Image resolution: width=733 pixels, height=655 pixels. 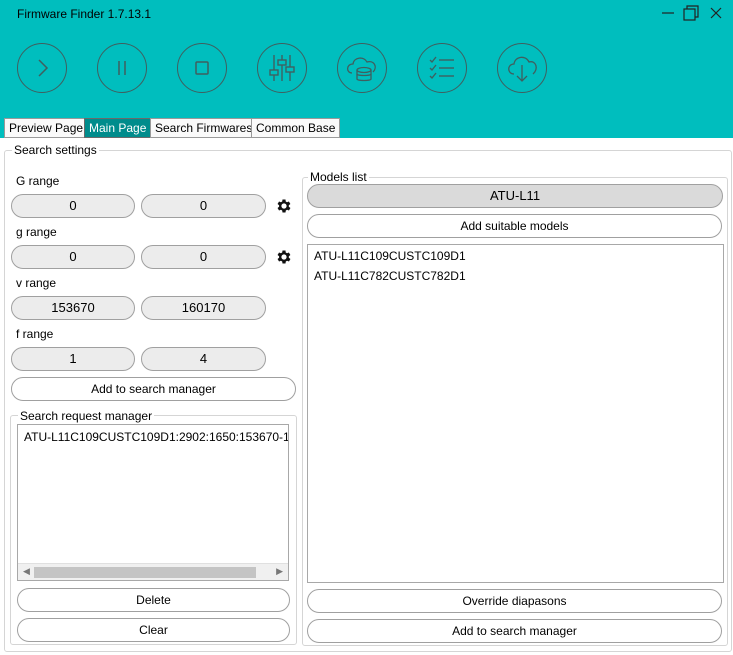 I want to click on play-icon, so click(x=43, y=68).